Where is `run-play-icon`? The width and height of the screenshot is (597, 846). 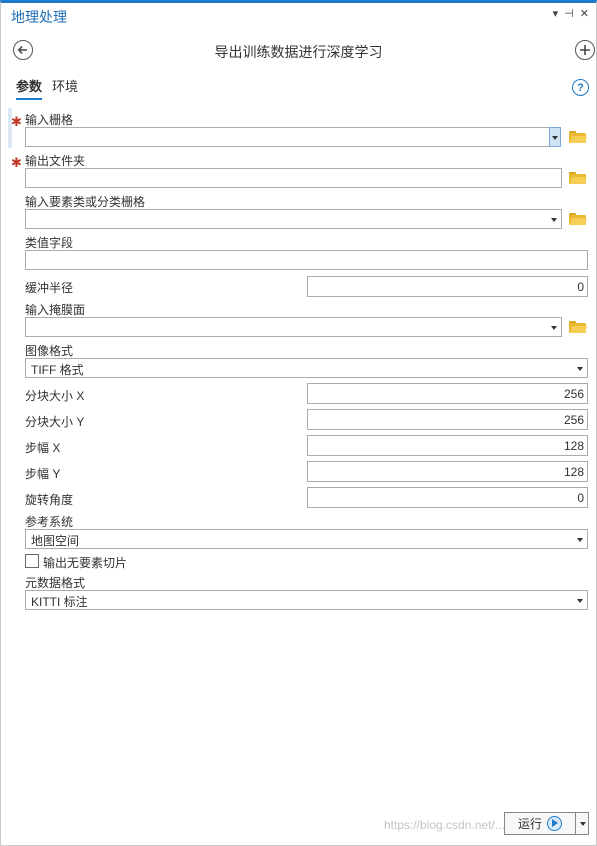 run-play-icon is located at coordinates (555, 823).